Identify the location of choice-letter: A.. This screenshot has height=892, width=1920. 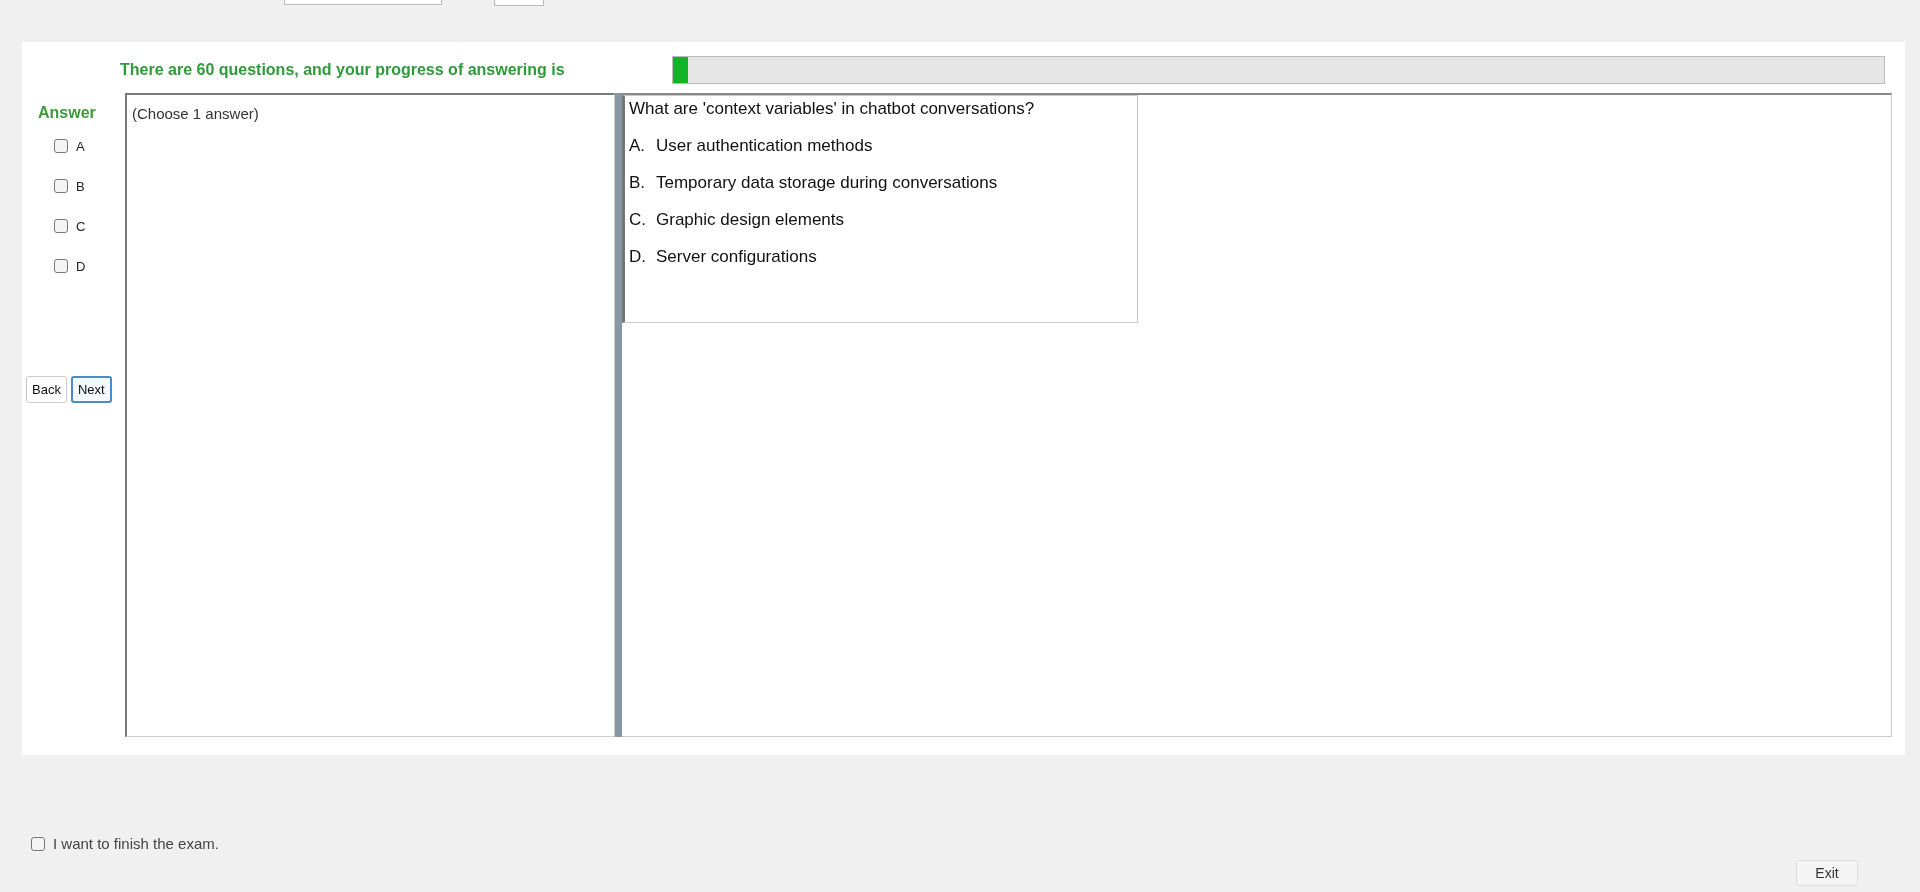
(638, 146).